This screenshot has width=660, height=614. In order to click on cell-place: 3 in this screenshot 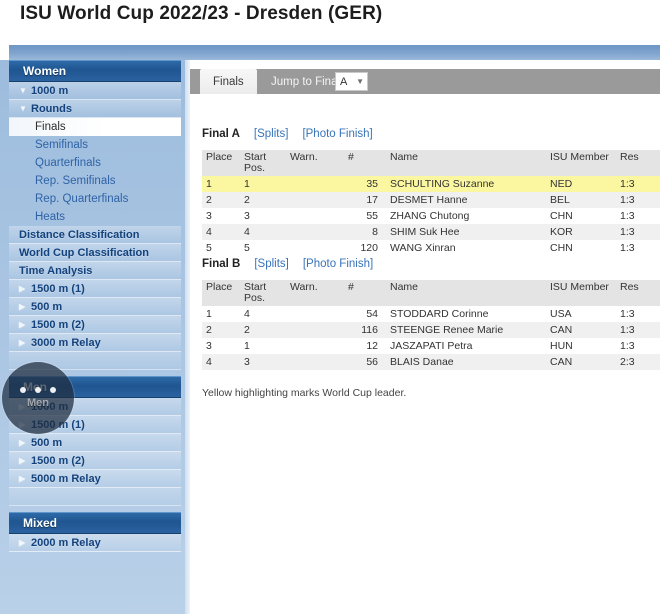, I will do `click(221, 216)`.